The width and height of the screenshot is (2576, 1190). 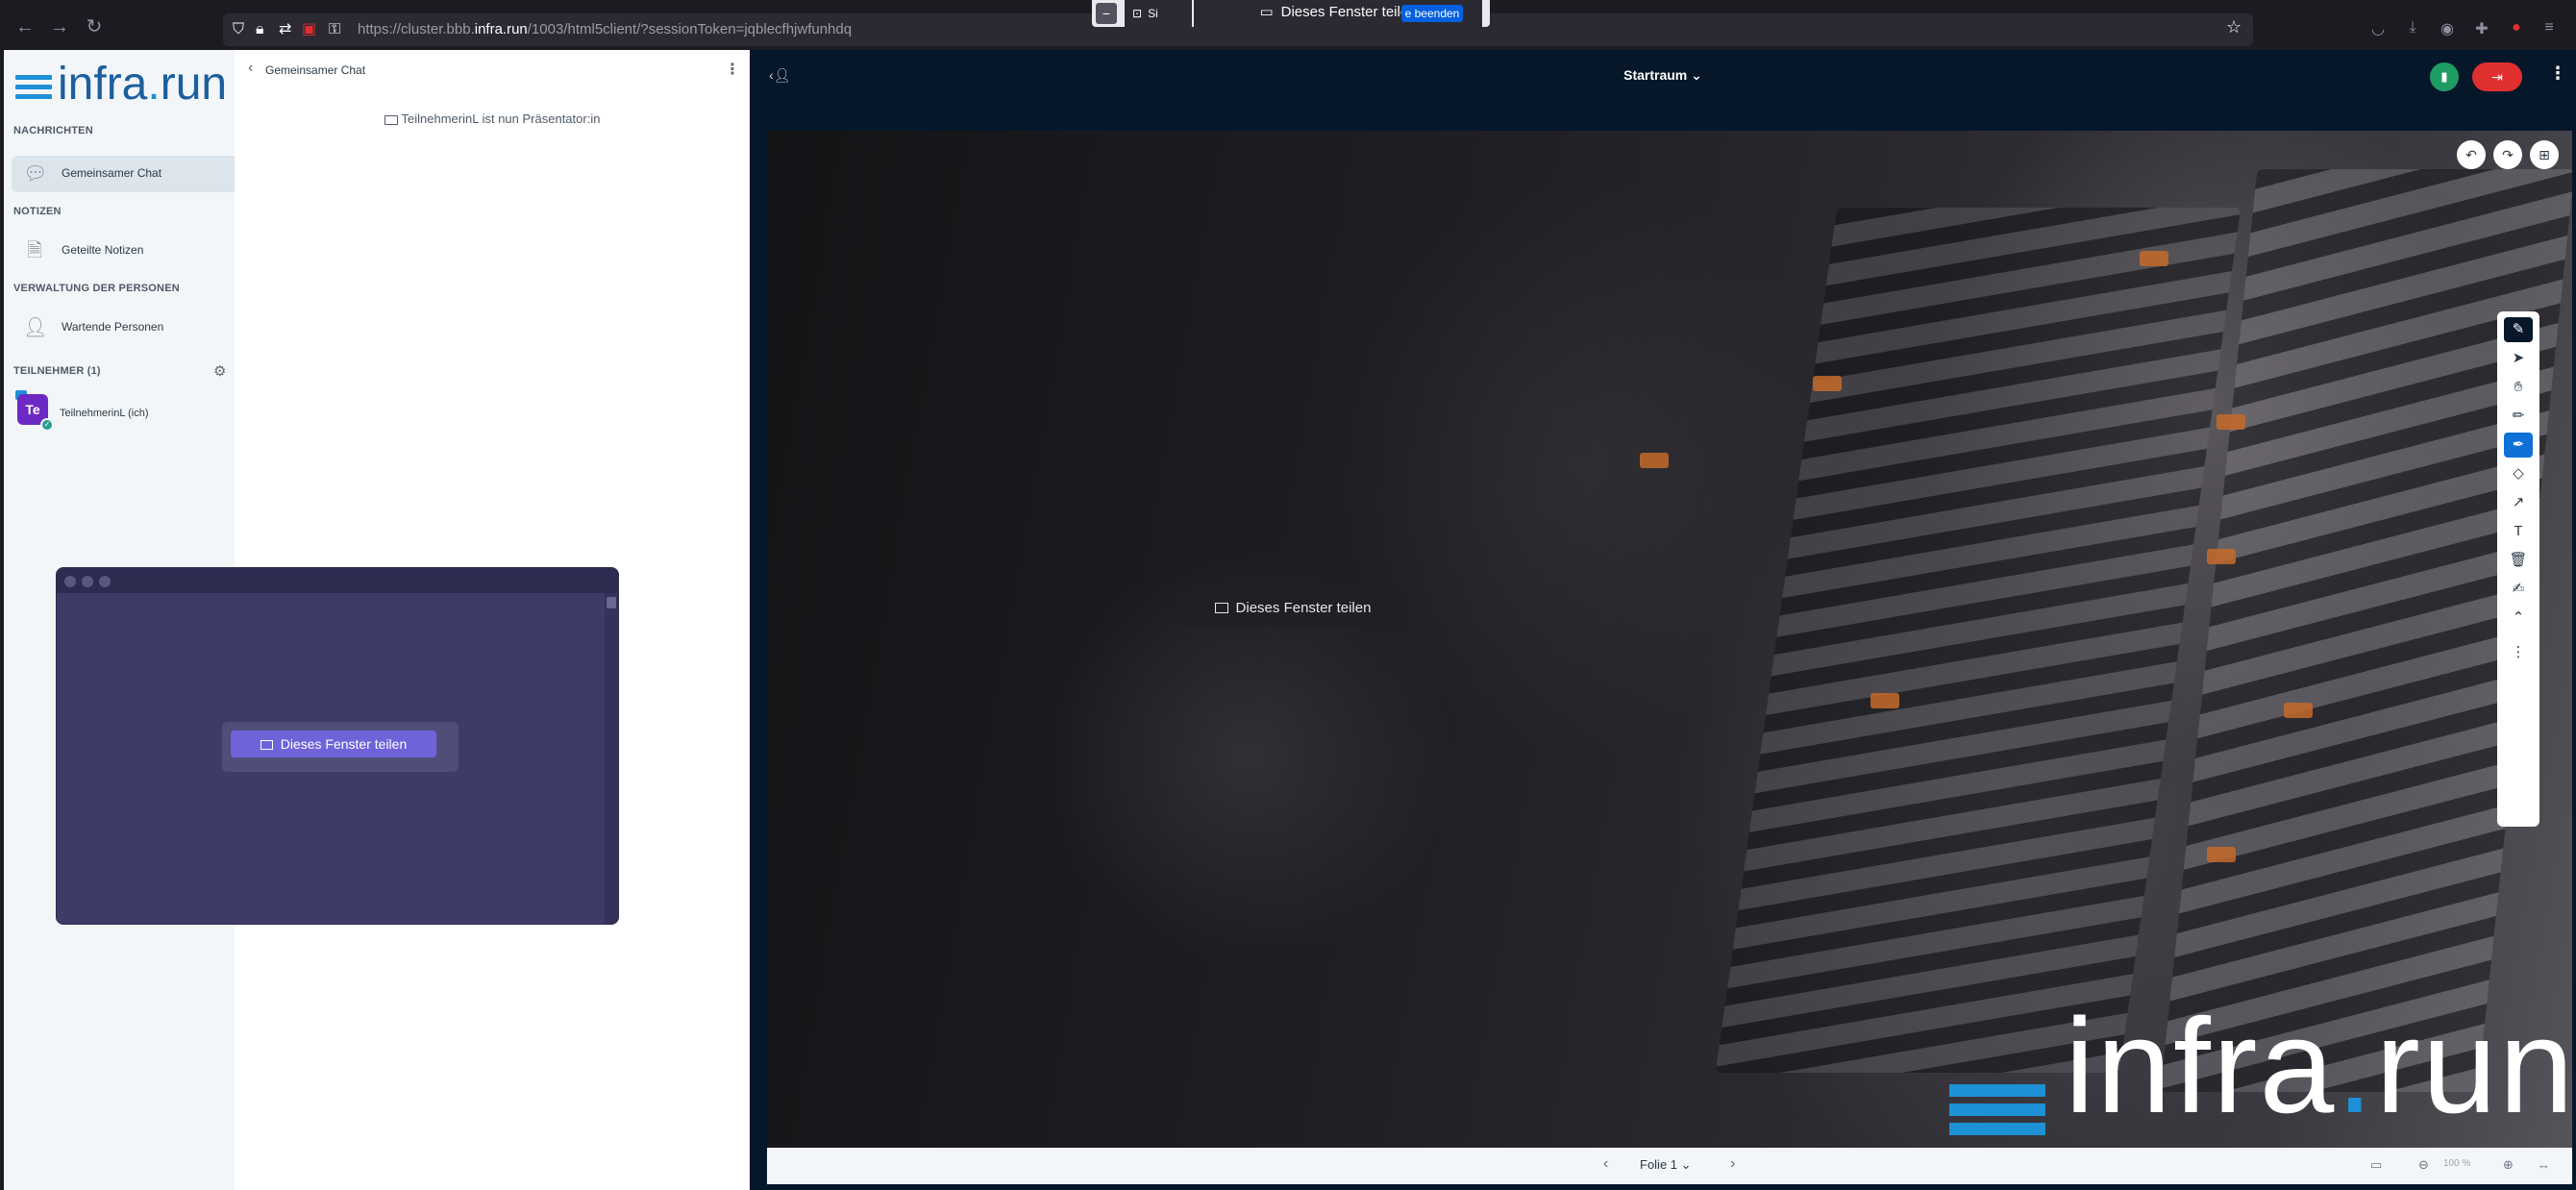 What do you see at coordinates (2549, 29) in the screenshot?
I see `menu-icon: ≡` at bounding box center [2549, 29].